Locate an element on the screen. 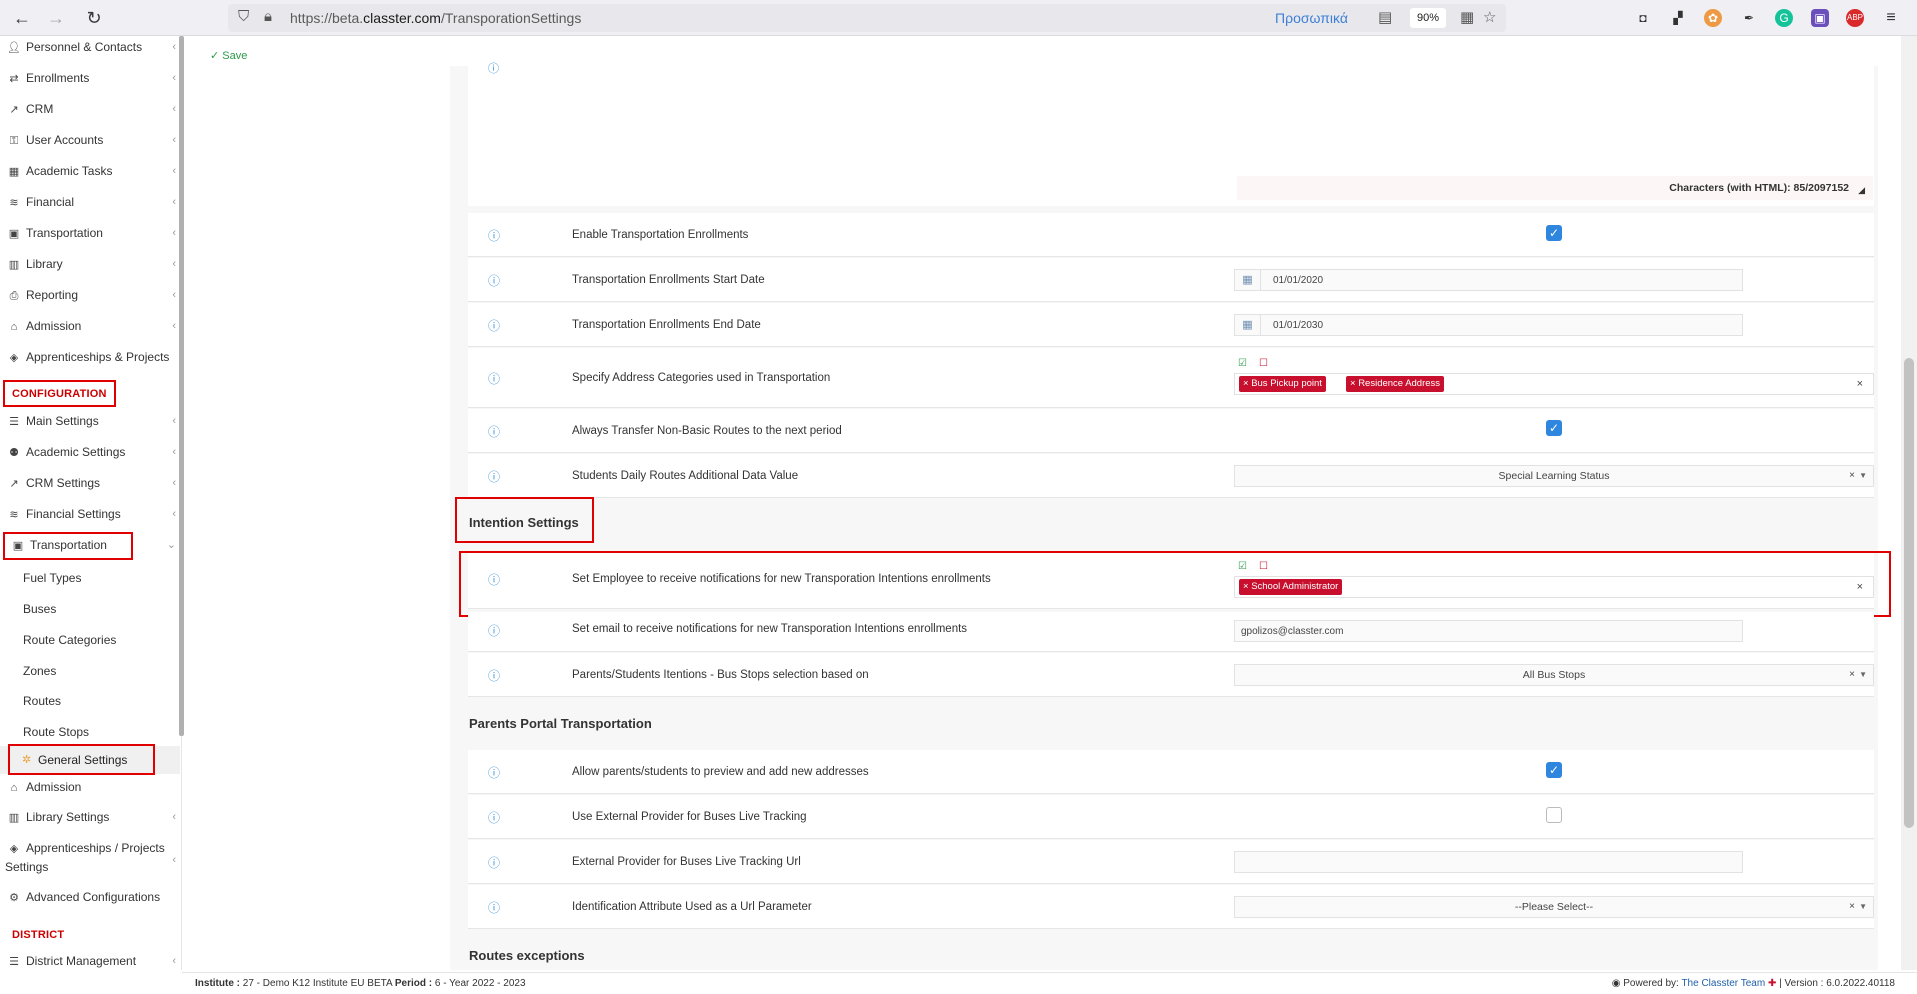 Image resolution: width=1917 pixels, height=994 pixels. tag-bus-pickup-point: × Bus Pickup point is located at coordinates (1282, 384).